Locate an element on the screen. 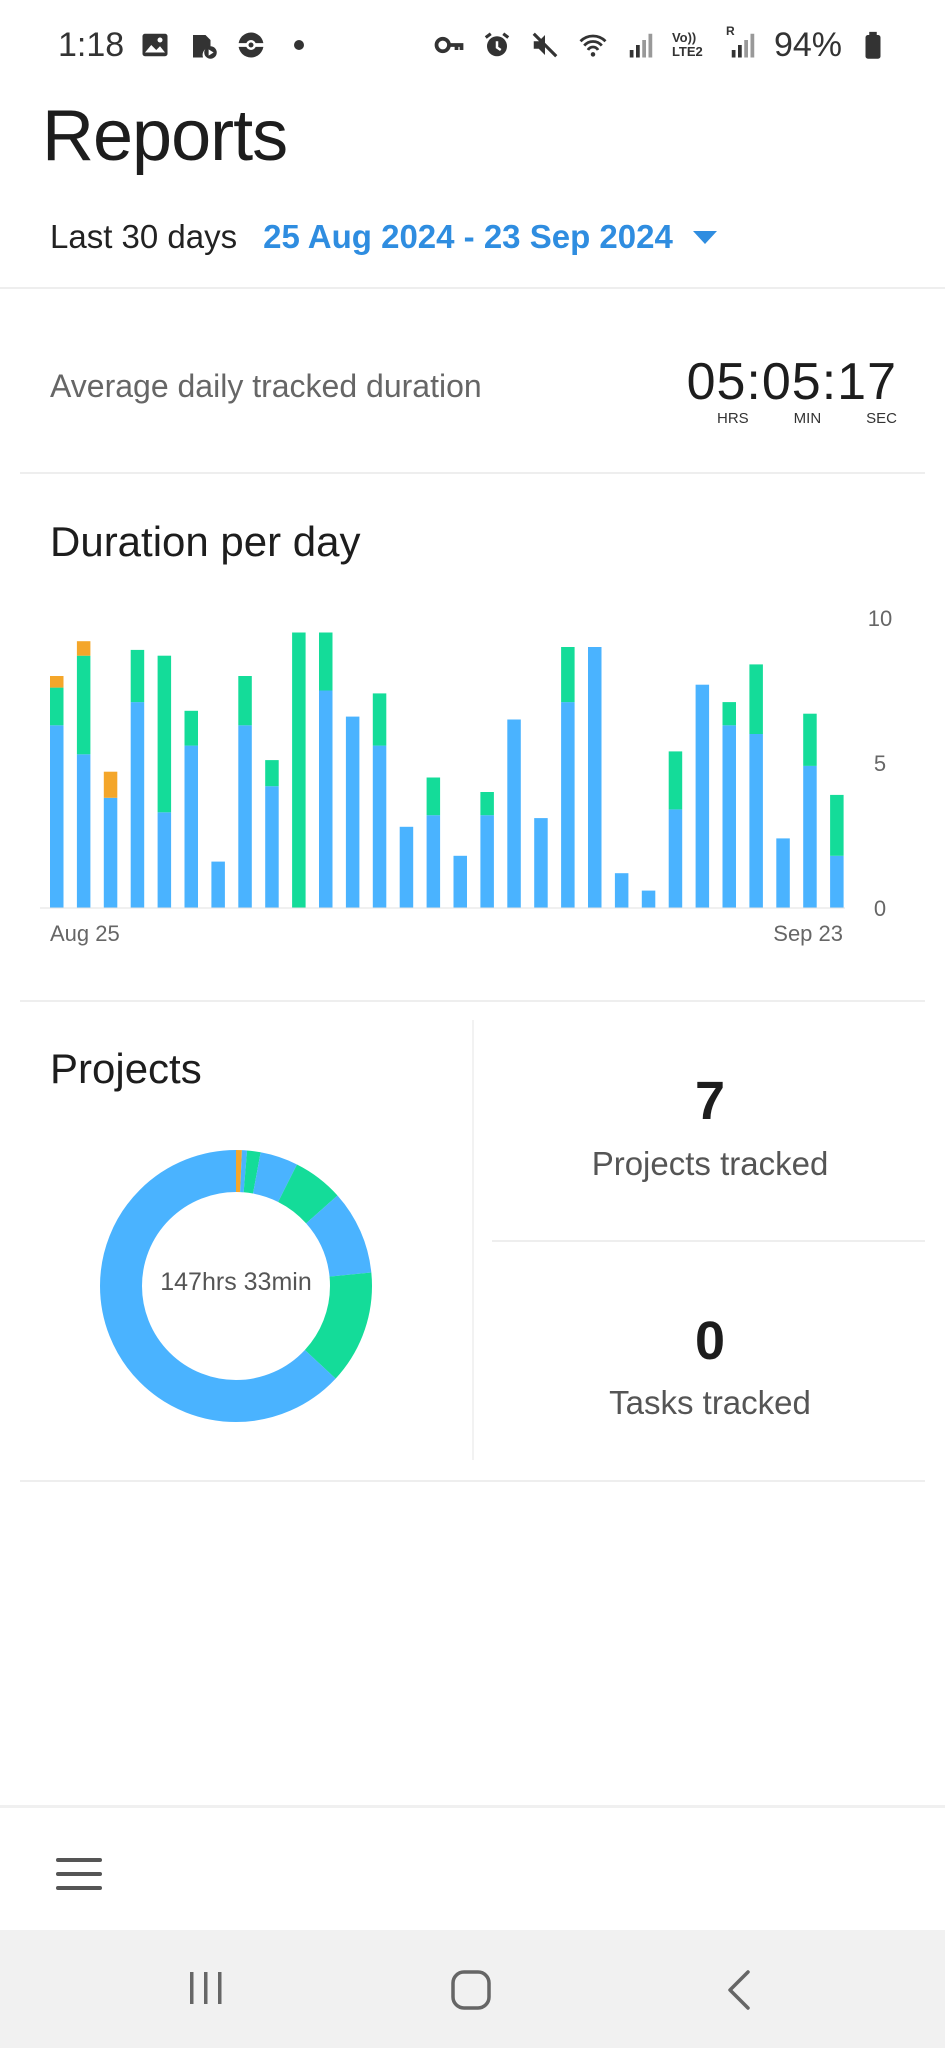 Image resolution: width=945 pixels, height=2048 pixels. roaming-label: R is located at coordinates (730, 31).